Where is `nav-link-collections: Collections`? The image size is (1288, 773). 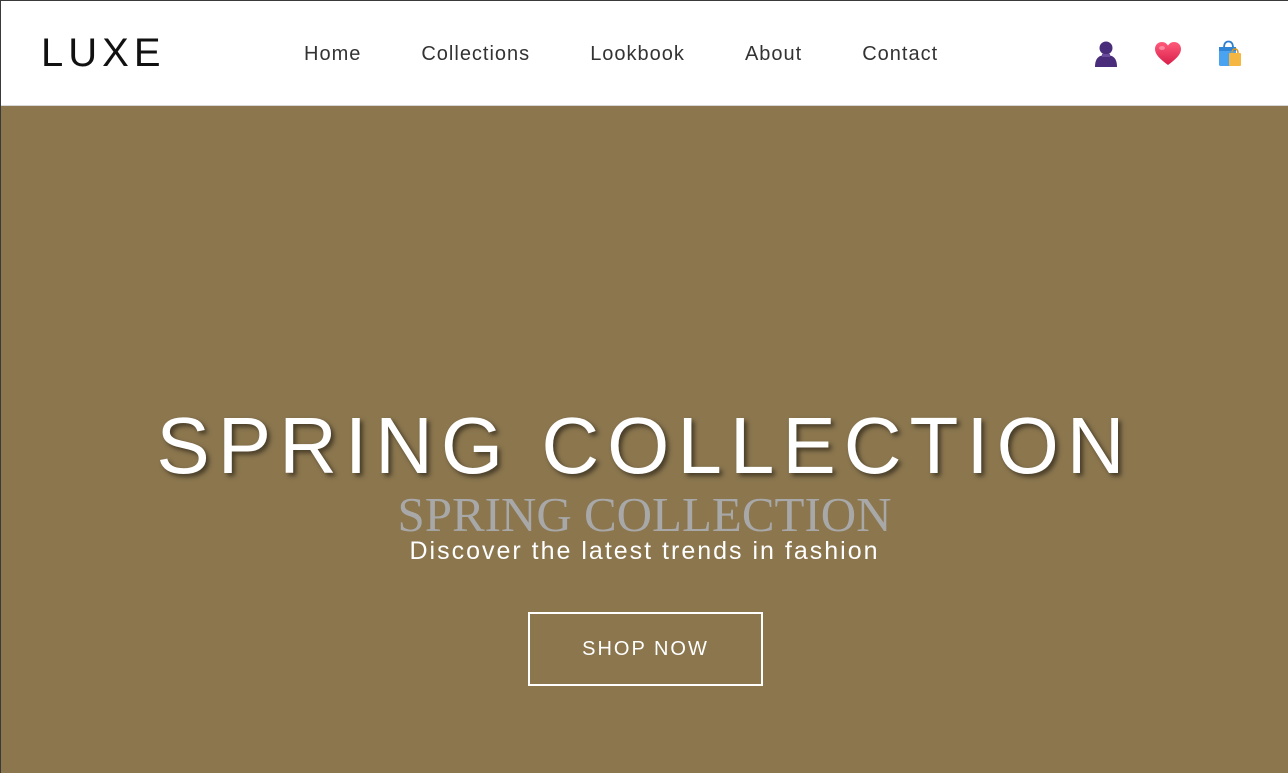 nav-link-collections: Collections is located at coordinates (475, 54).